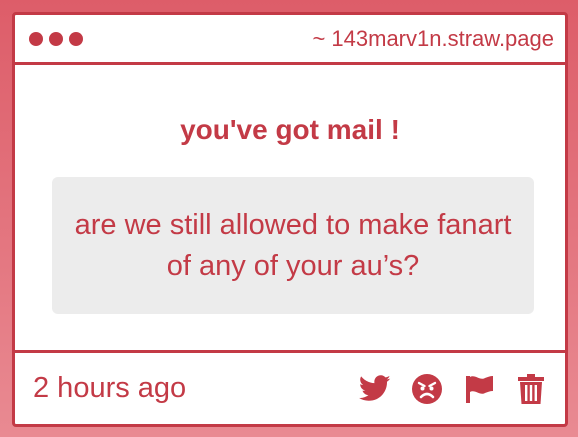 Image resolution: width=578 pixels, height=437 pixels. What do you see at coordinates (453, 389) in the screenshot?
I see `action-bar` at bounding box center [453, 389].